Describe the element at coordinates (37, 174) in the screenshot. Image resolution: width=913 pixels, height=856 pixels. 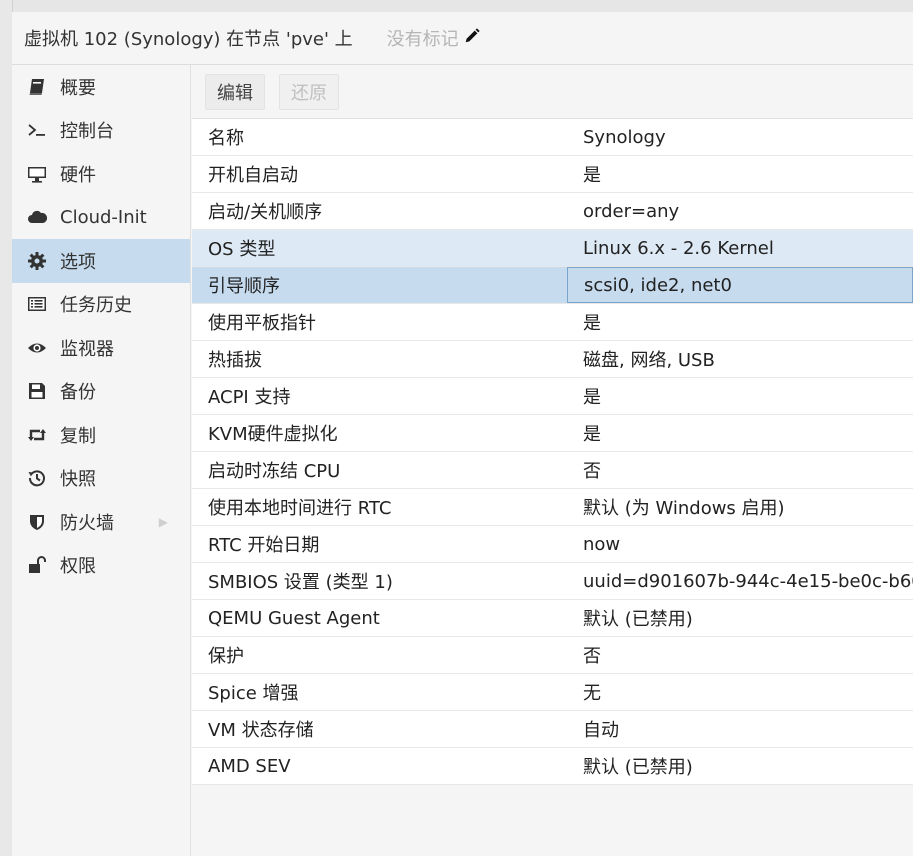
I see `monitor-icon` at that location.